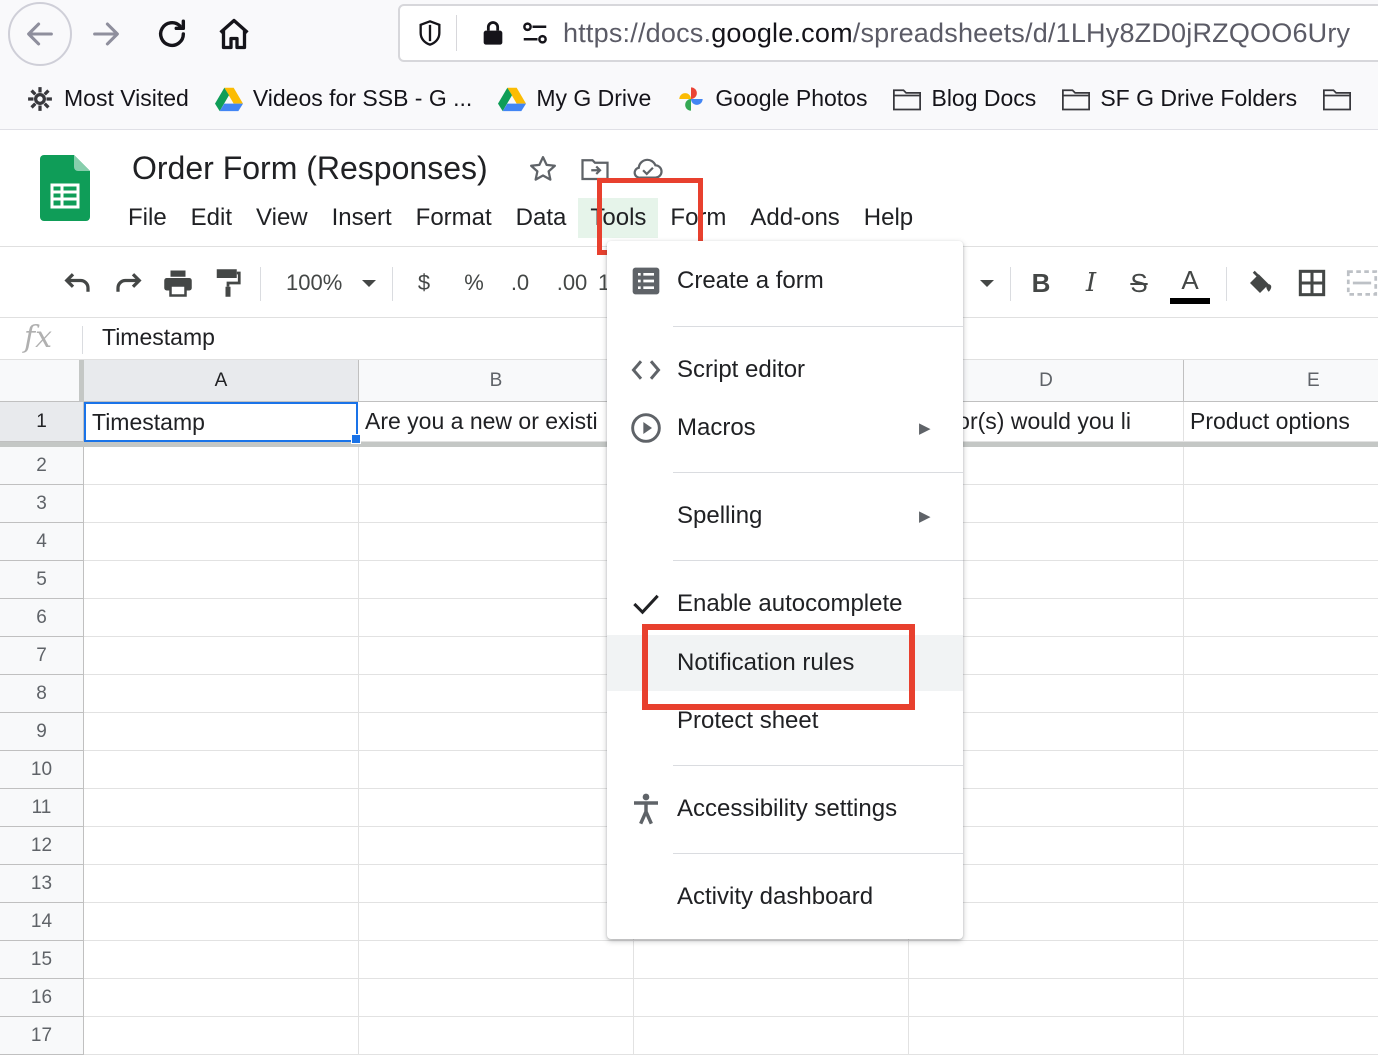  I want to click on menu-edit: Edit, so click(211, 218).